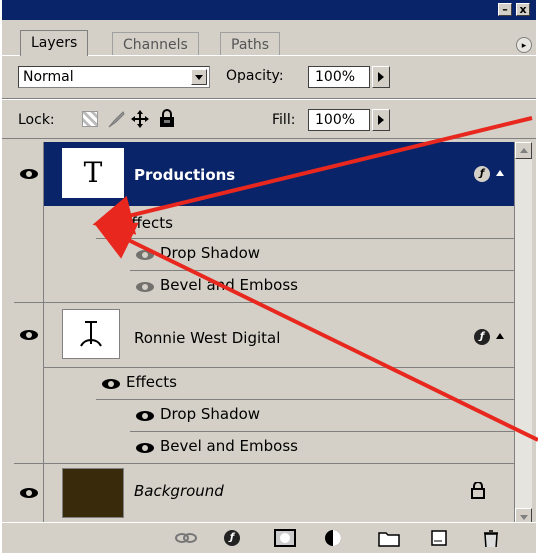 Image resolution: width=538 pixels, height=553 pixels. Describe the element at coordinates (264, 493) in the screenshot. I see `layer-background: Background` at that location.